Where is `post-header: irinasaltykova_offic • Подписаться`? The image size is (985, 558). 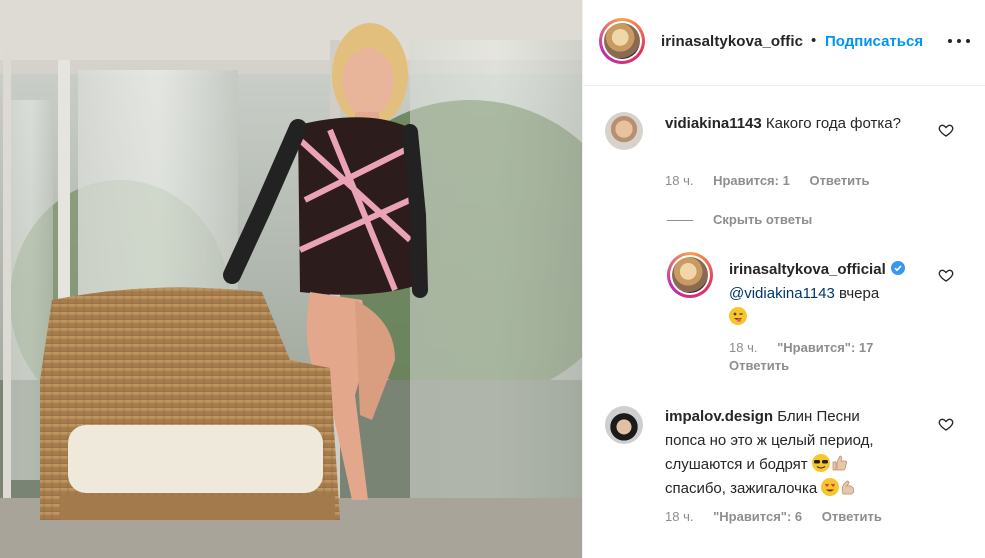 post-header: irinasaltykova_offic • Подписаться is located at coordinates (784, 43).